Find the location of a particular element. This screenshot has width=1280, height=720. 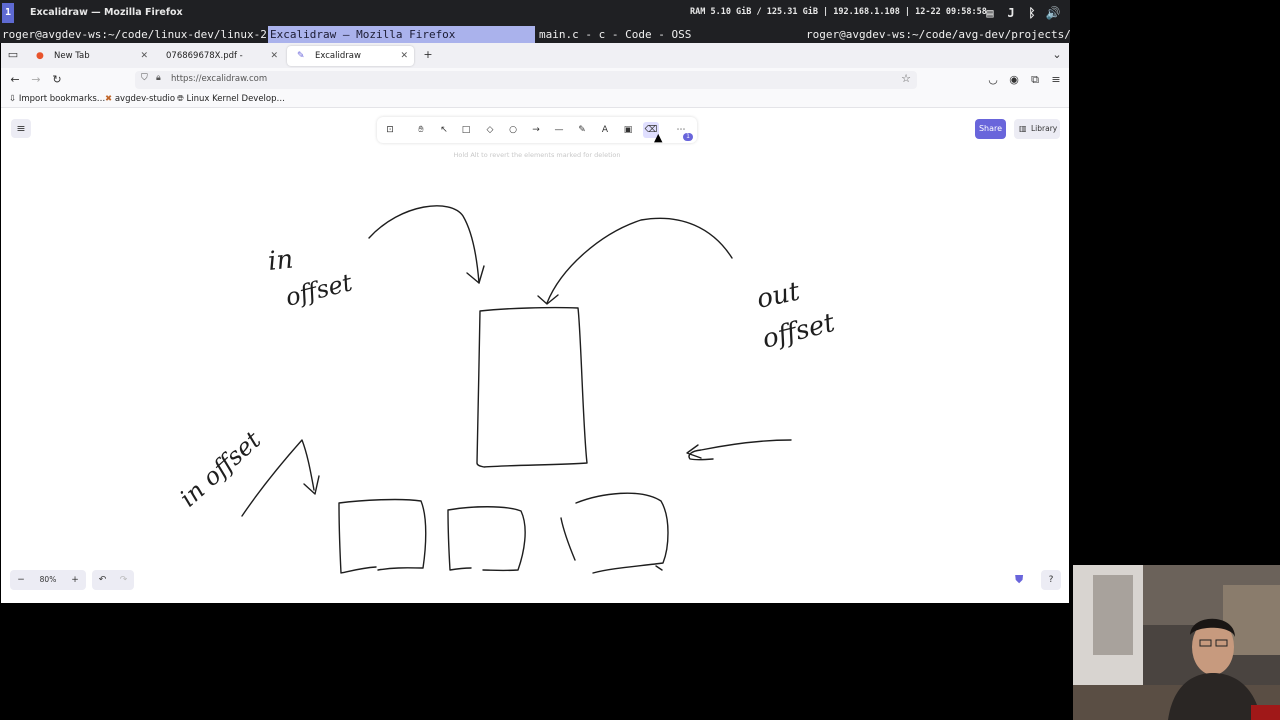

bookmark-star-icon: ☆ is located at coordinates (906, 78).